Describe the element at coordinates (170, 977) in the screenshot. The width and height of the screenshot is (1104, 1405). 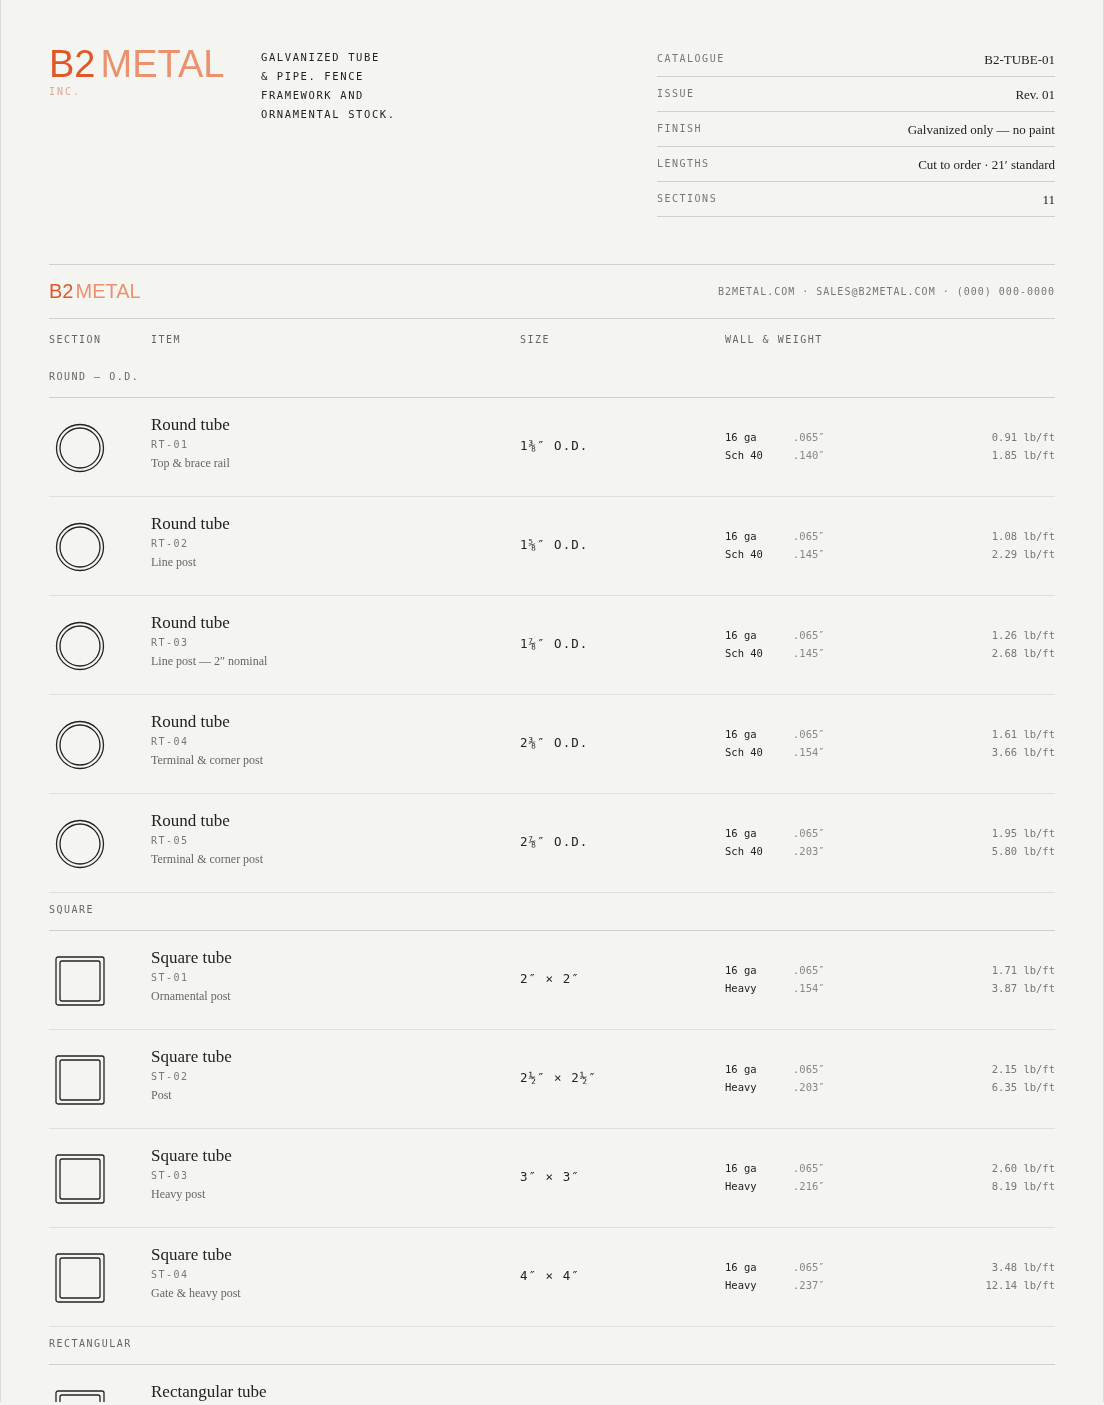
I see `item-code: ST-01` at that location.